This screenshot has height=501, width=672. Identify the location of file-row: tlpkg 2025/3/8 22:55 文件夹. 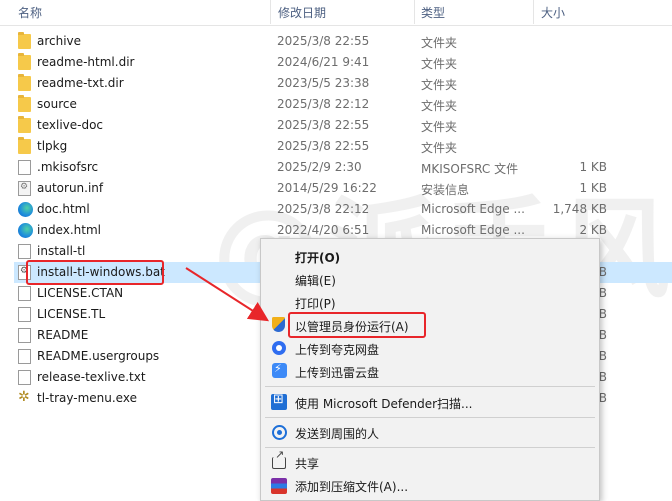
(343, 146).